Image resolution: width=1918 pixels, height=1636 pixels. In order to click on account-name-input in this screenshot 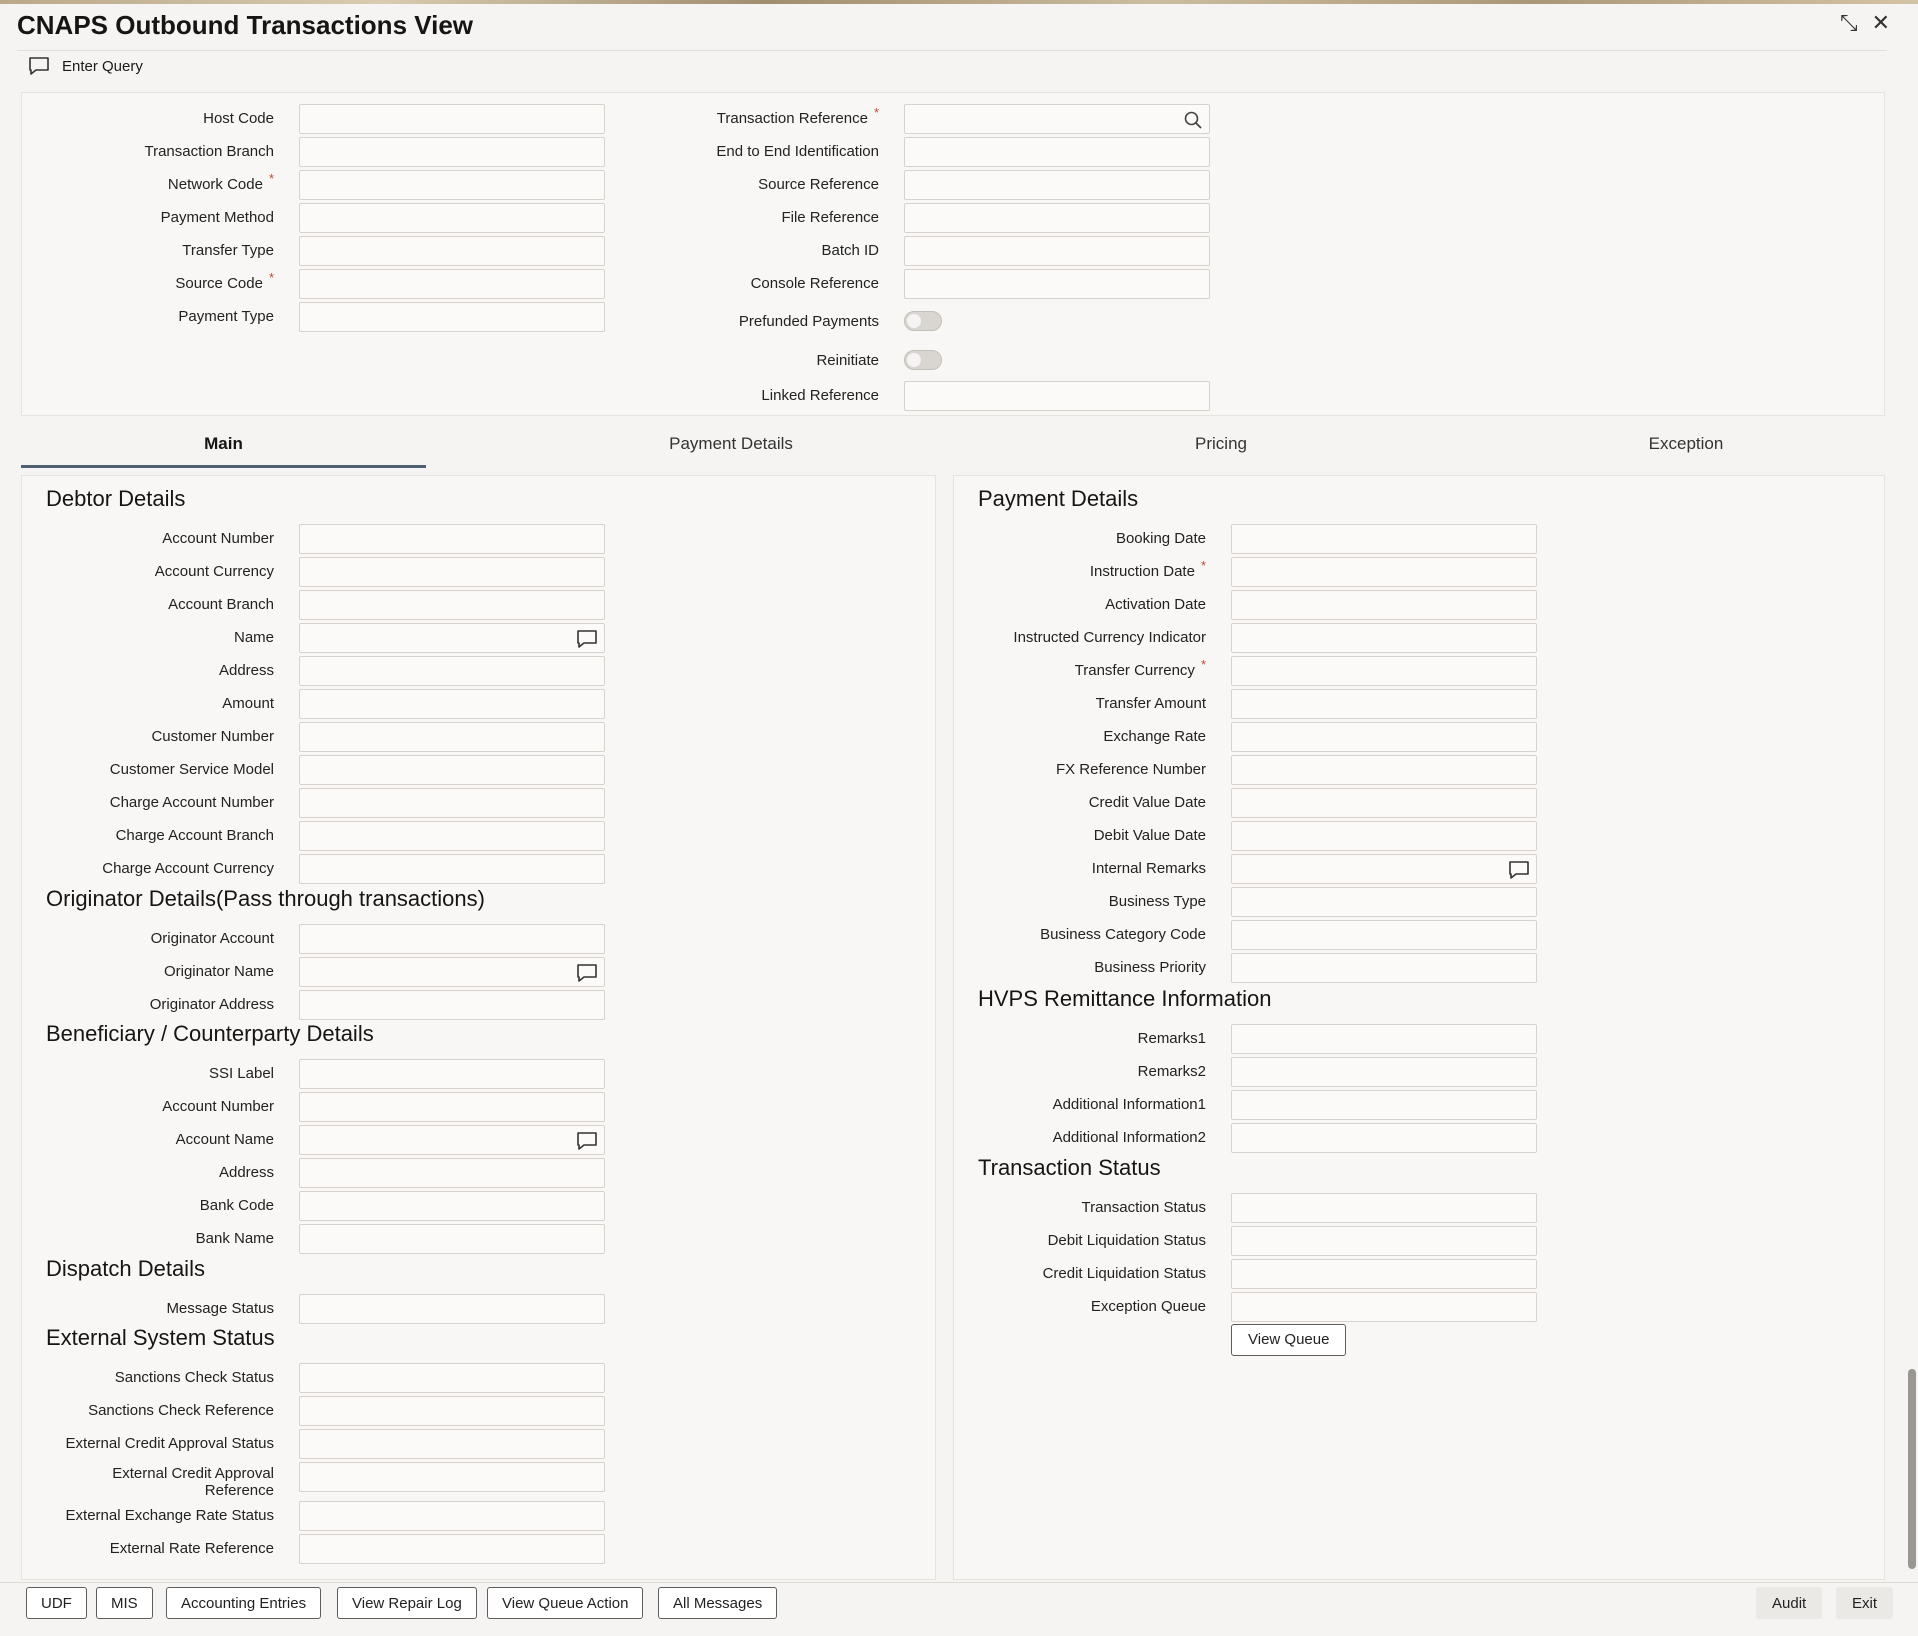, I will do `click(452, 1140)`.